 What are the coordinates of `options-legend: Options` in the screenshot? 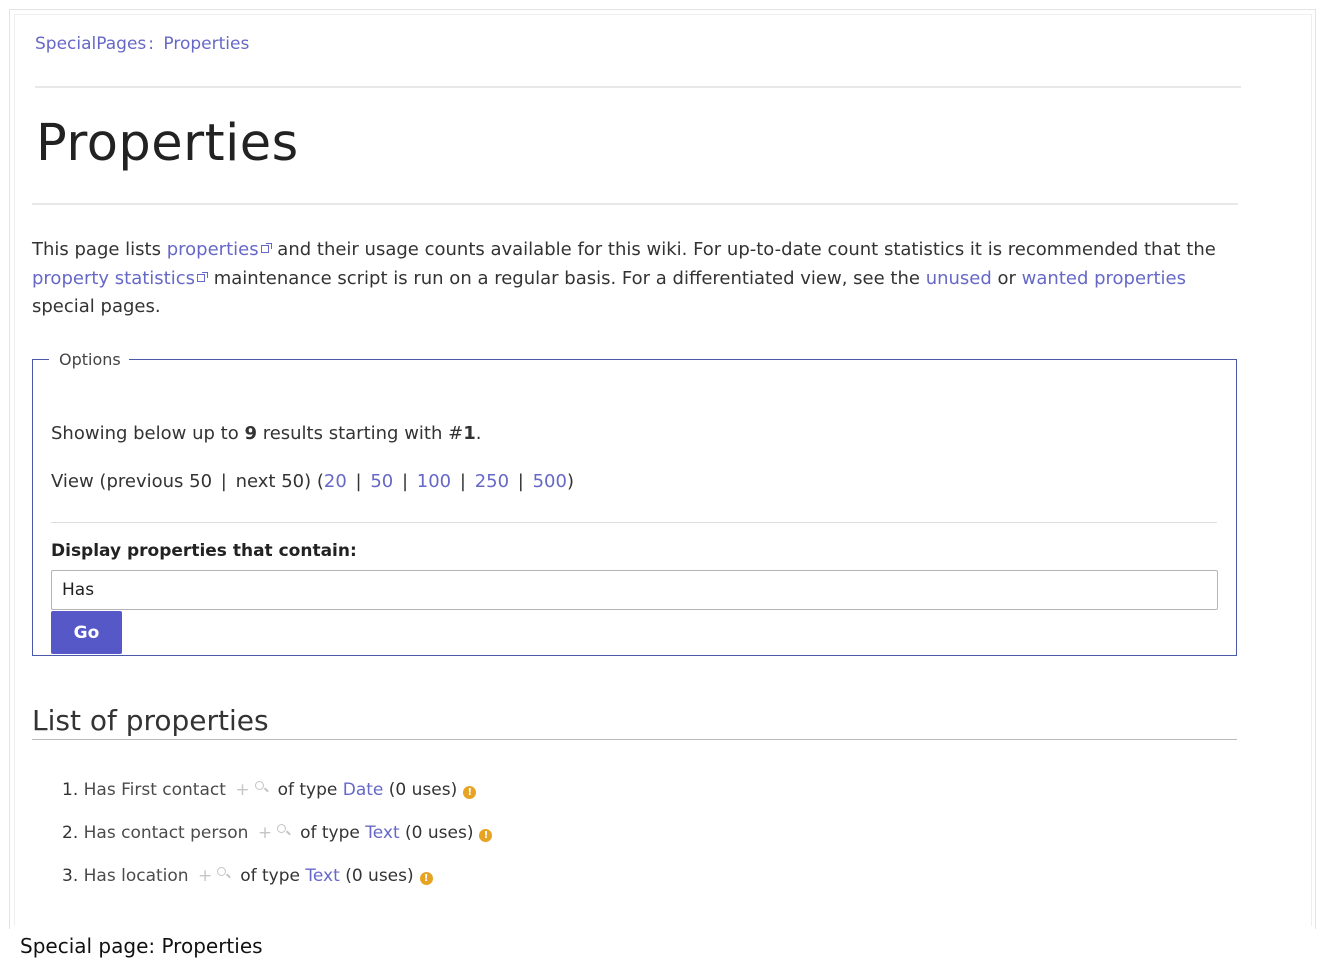 It's located at (90, 359).